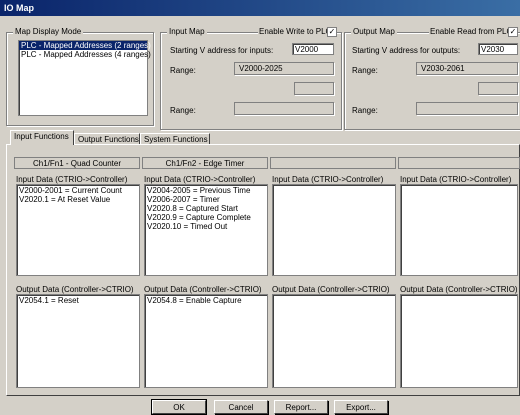 This screenshot has height=415, width=520. I want to click on input-start-label: Starting V address for inputs:, so click(222, 50).